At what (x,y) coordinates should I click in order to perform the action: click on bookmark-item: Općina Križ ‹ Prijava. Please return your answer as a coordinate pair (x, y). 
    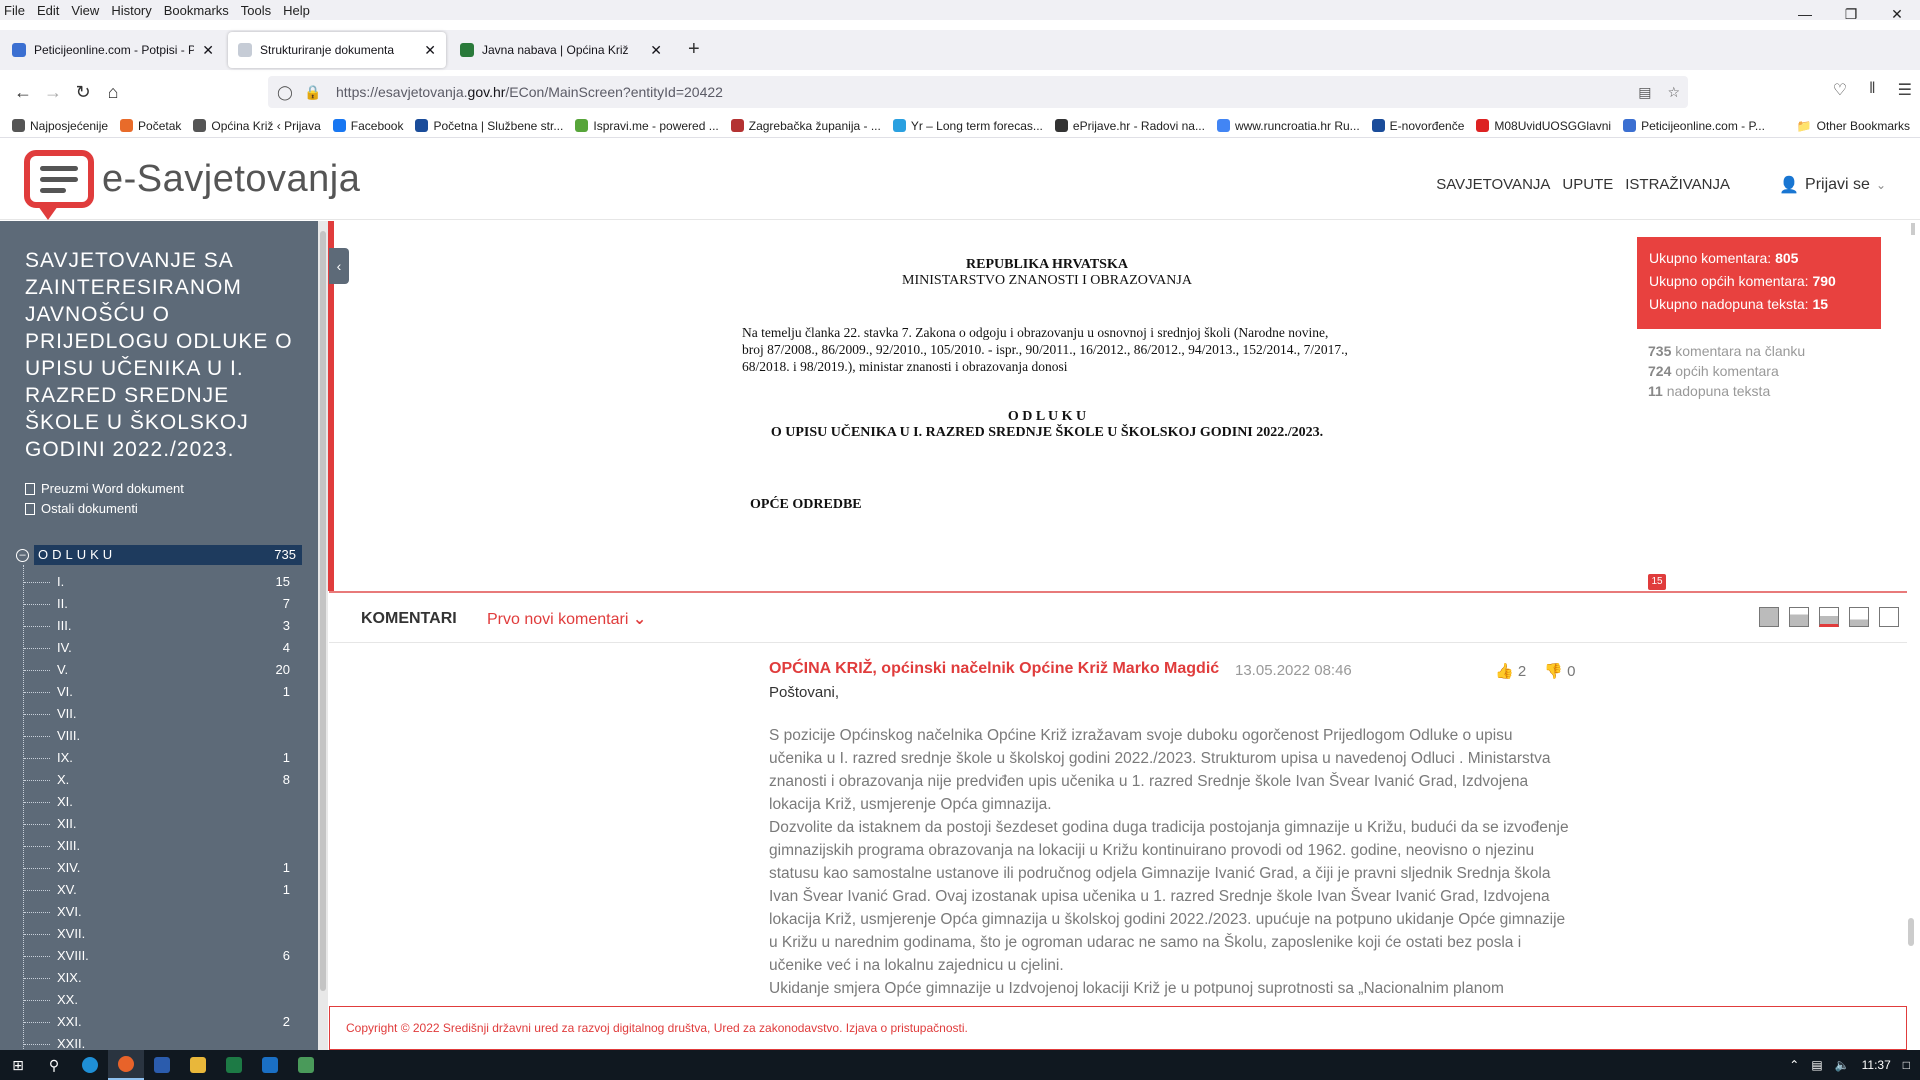
    Looking at the image, I should click on (257, 126).